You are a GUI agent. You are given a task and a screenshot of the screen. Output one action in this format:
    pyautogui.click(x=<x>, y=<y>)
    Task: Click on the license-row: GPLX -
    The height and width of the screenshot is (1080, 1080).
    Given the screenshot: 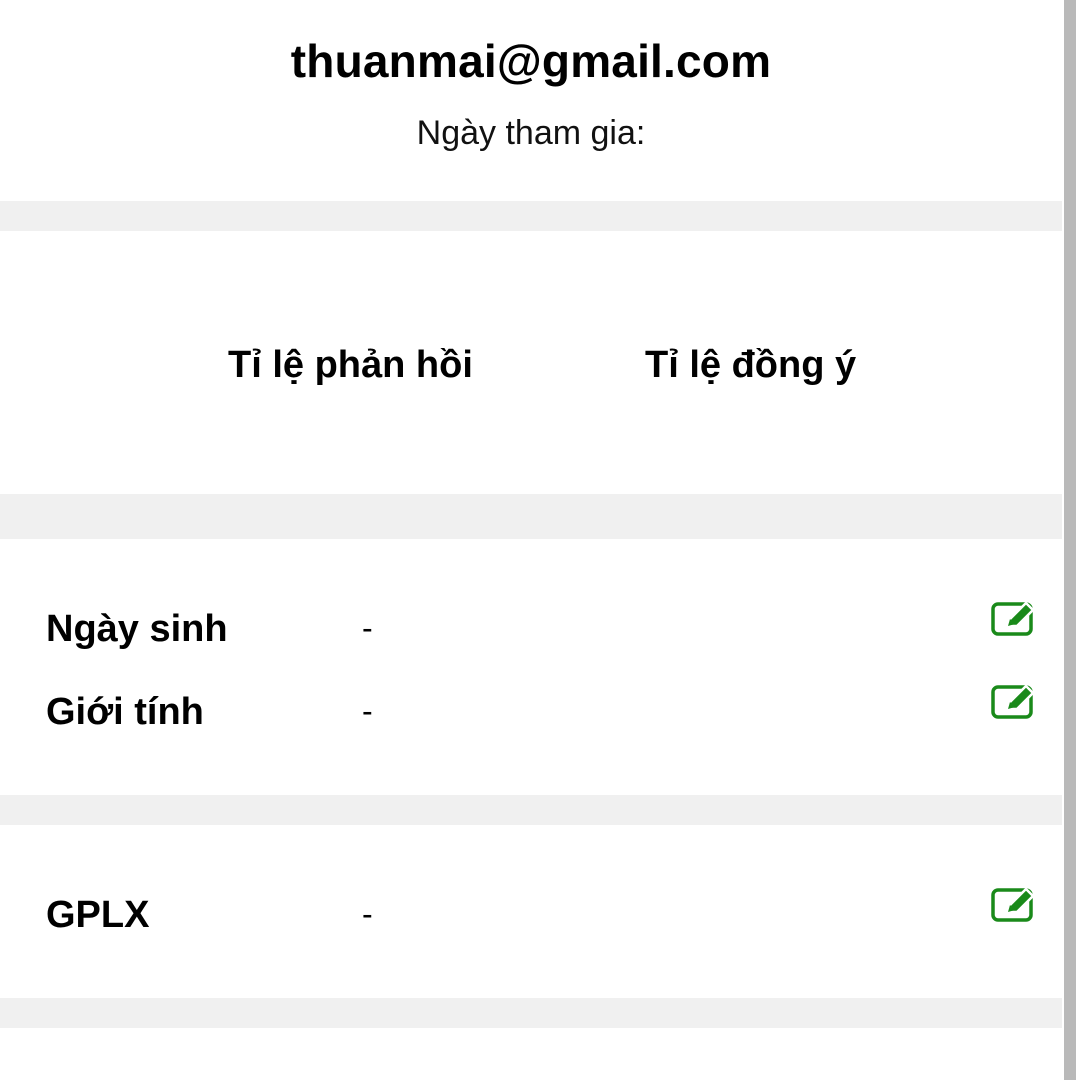 What is the action you would take?
    pyautogui.click(x=531, y=916)
    